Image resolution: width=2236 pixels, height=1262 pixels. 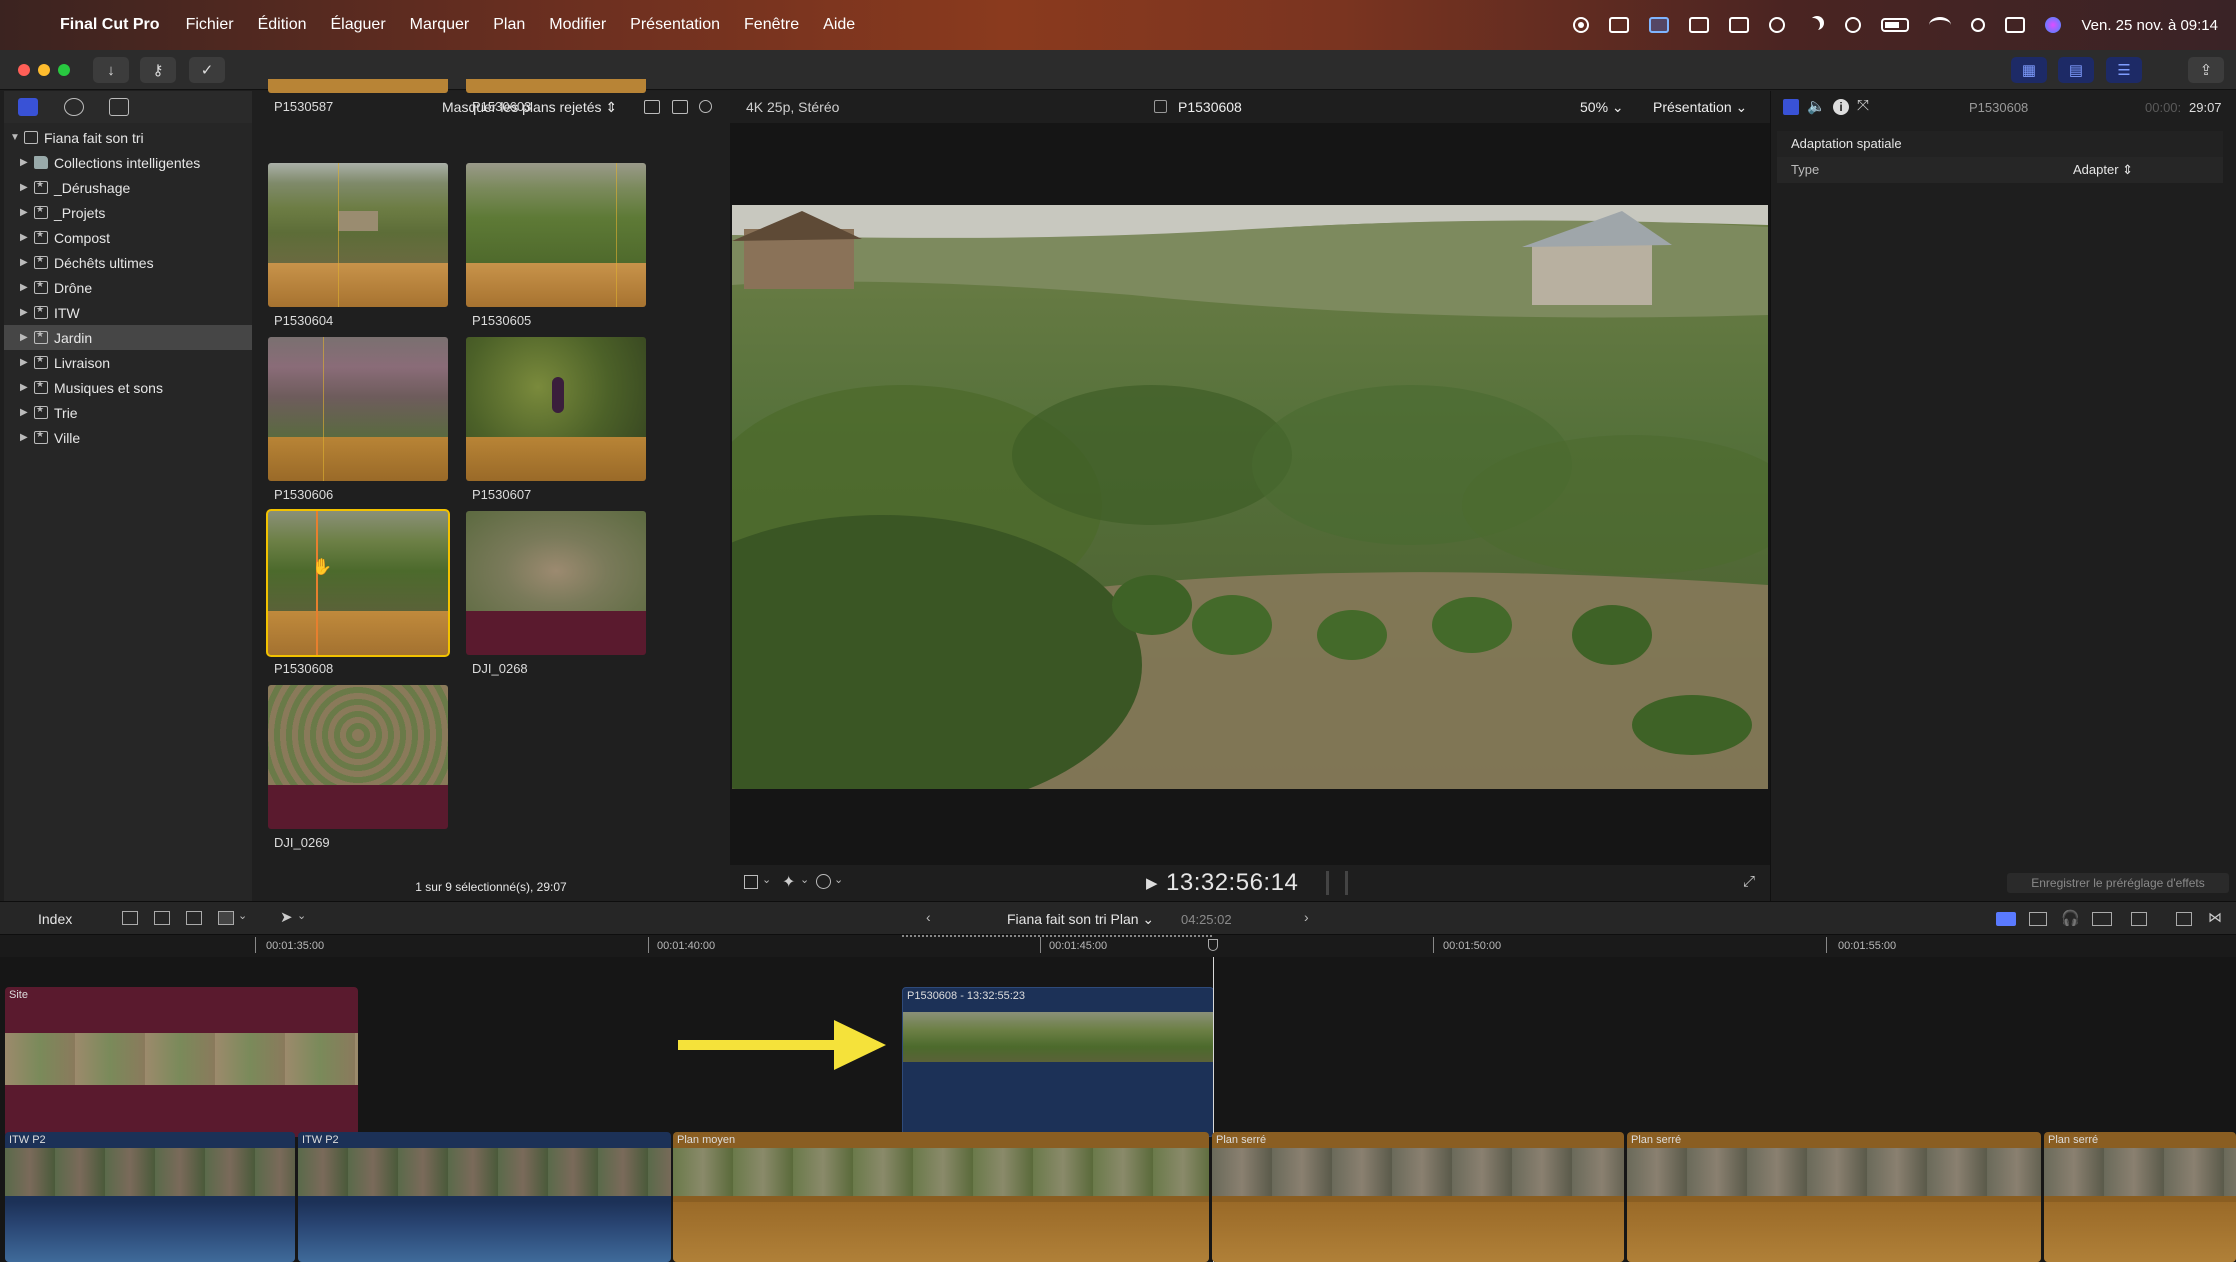 I want to click on photos-audio-icon, so click(x=74, y=107).